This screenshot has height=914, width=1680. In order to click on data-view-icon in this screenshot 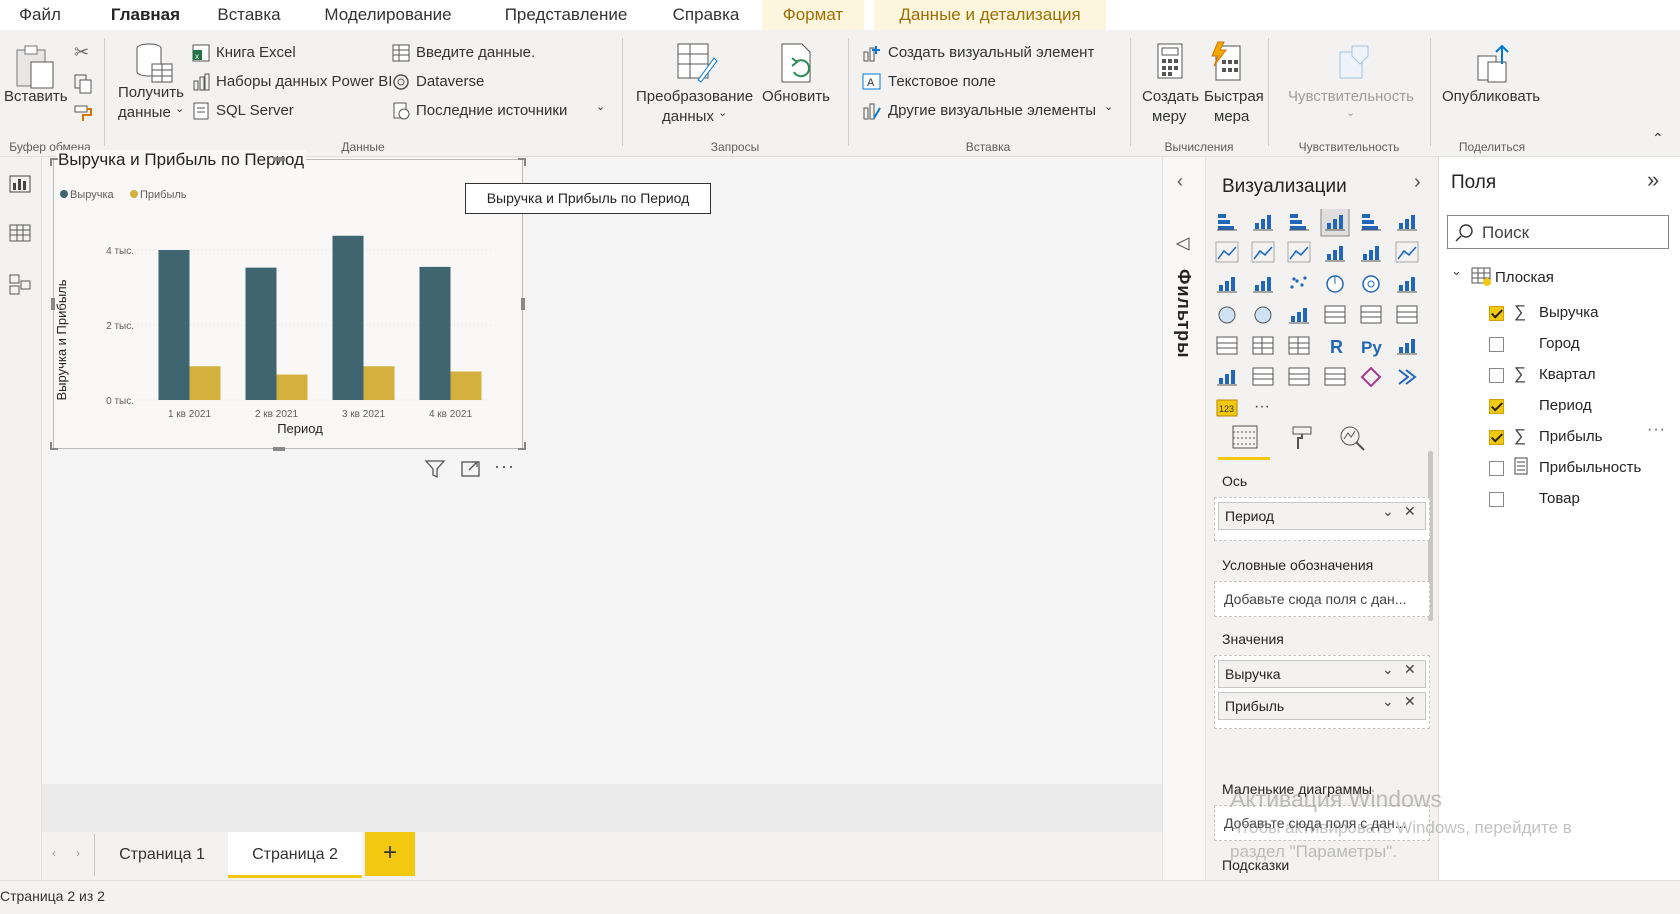, I will do `click(20, 233)`.